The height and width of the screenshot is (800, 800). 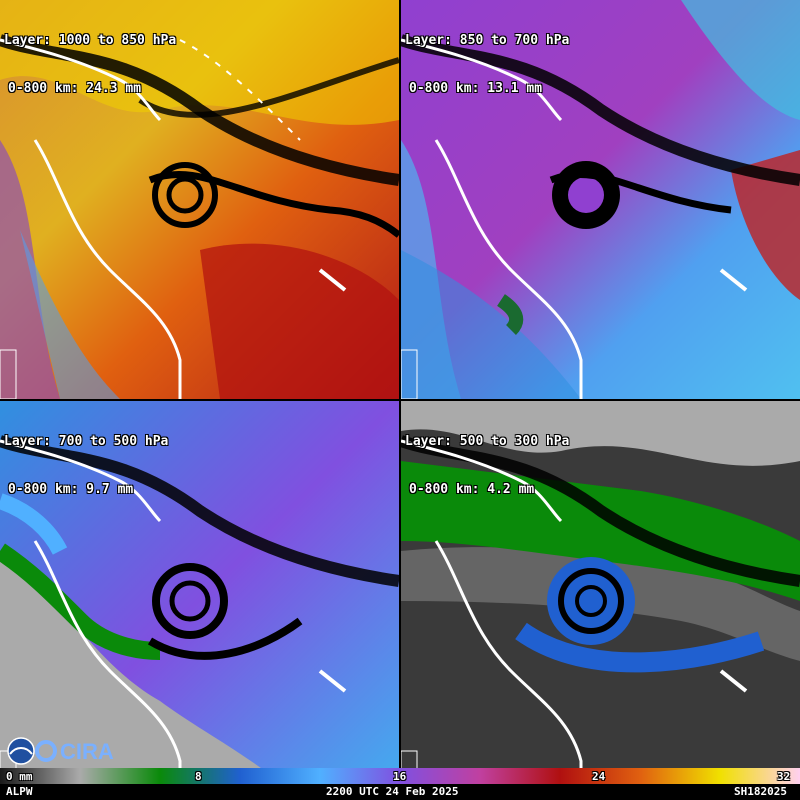 I want to click on timestamp: 2200 UTC 24 Feb 2025, so click(x=392, y=791).